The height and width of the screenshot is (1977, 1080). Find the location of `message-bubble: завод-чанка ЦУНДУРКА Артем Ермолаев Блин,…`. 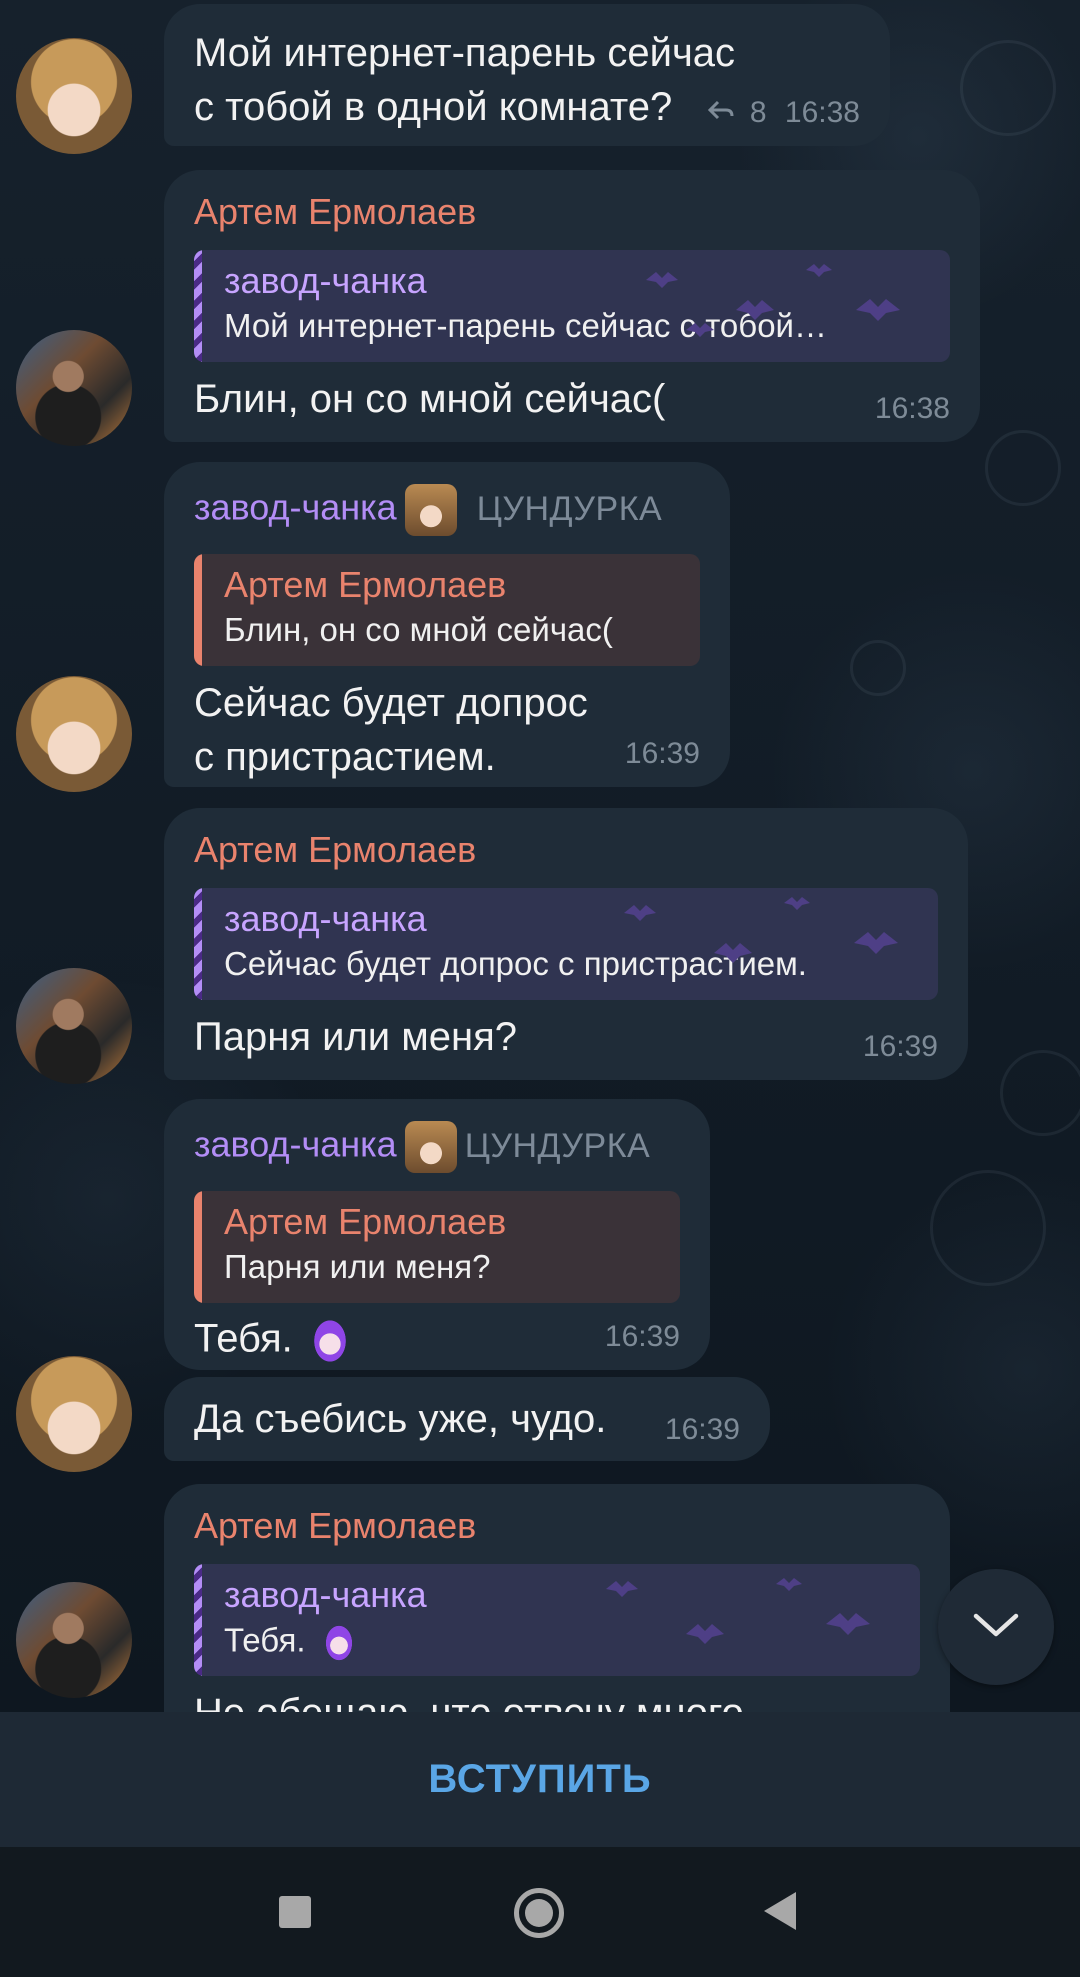

message-bubble: завод-чанка ЦУНДУРКА Артем Ермолаев Блин,… is located at coordinates (447, 624).